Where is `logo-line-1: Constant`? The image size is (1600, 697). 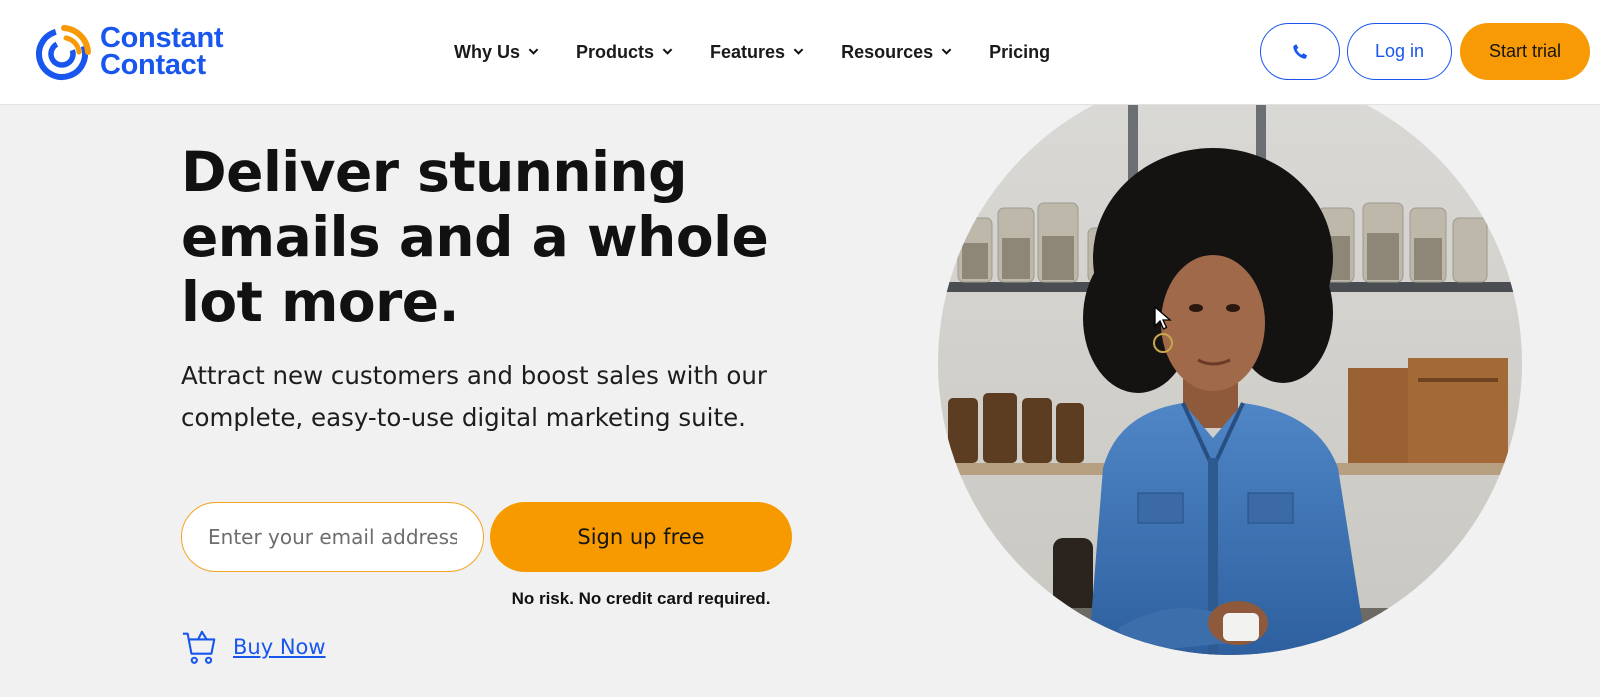
logo-line-1: Constant is located at coordinates (162, 38).